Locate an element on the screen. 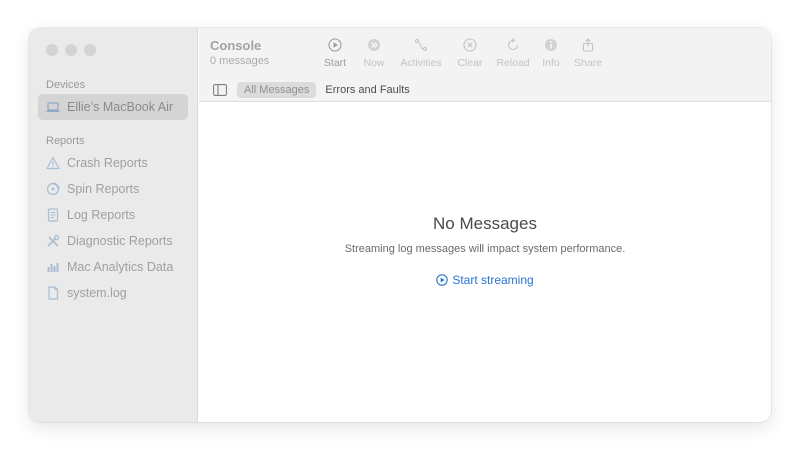  info-icon is located at coordinates (551, 45).